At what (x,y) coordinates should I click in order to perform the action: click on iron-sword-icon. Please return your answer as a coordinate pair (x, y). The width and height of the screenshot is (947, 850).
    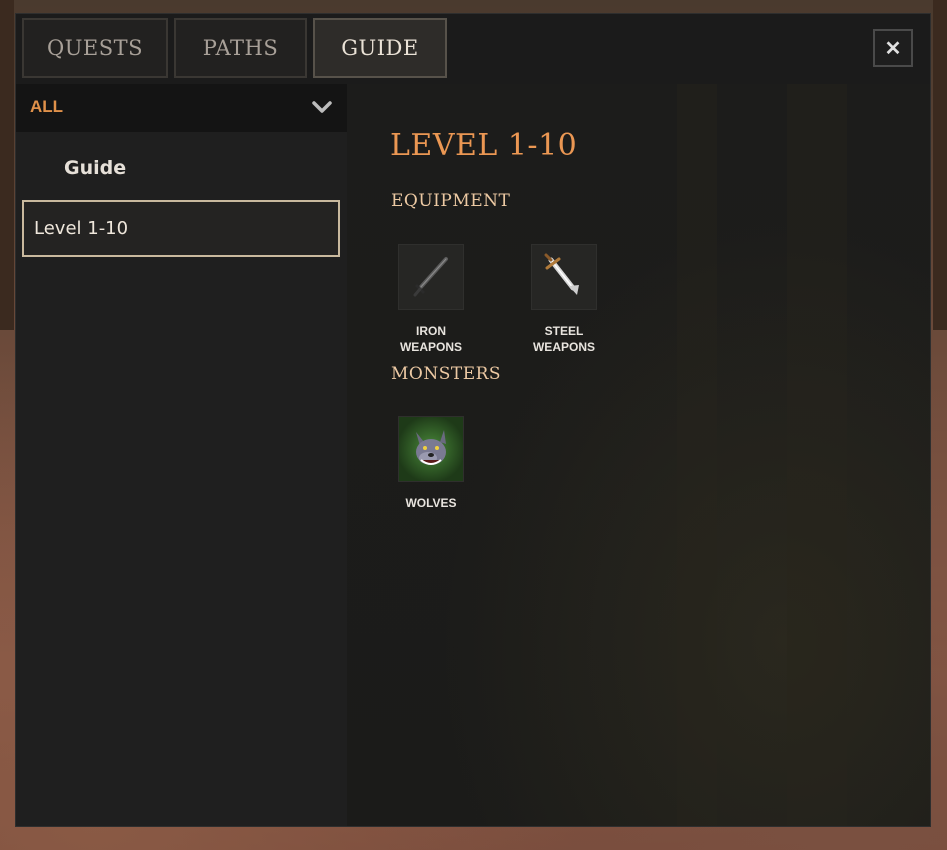
    Looking at the image, I should click on (431, 277).